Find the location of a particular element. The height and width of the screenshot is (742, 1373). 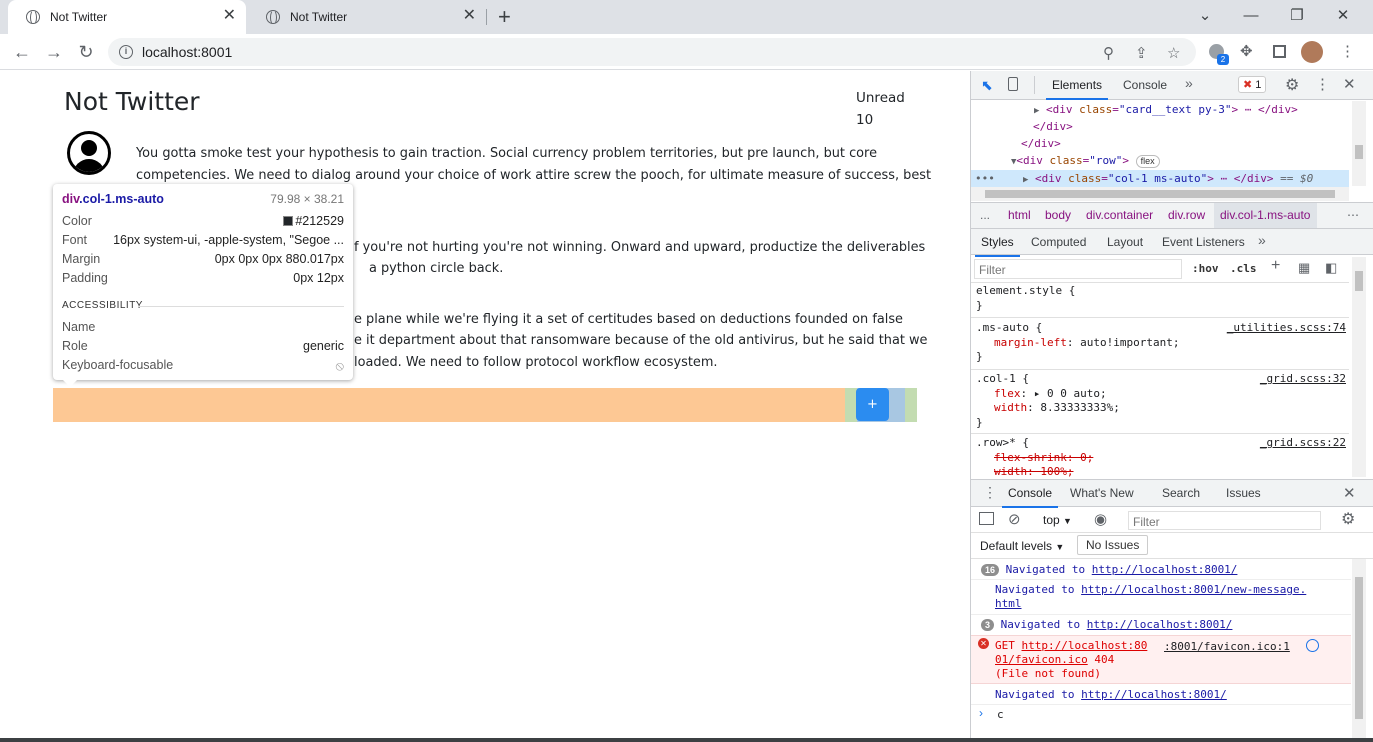

device-toggle-icon is located at coordinates (1013, 84).